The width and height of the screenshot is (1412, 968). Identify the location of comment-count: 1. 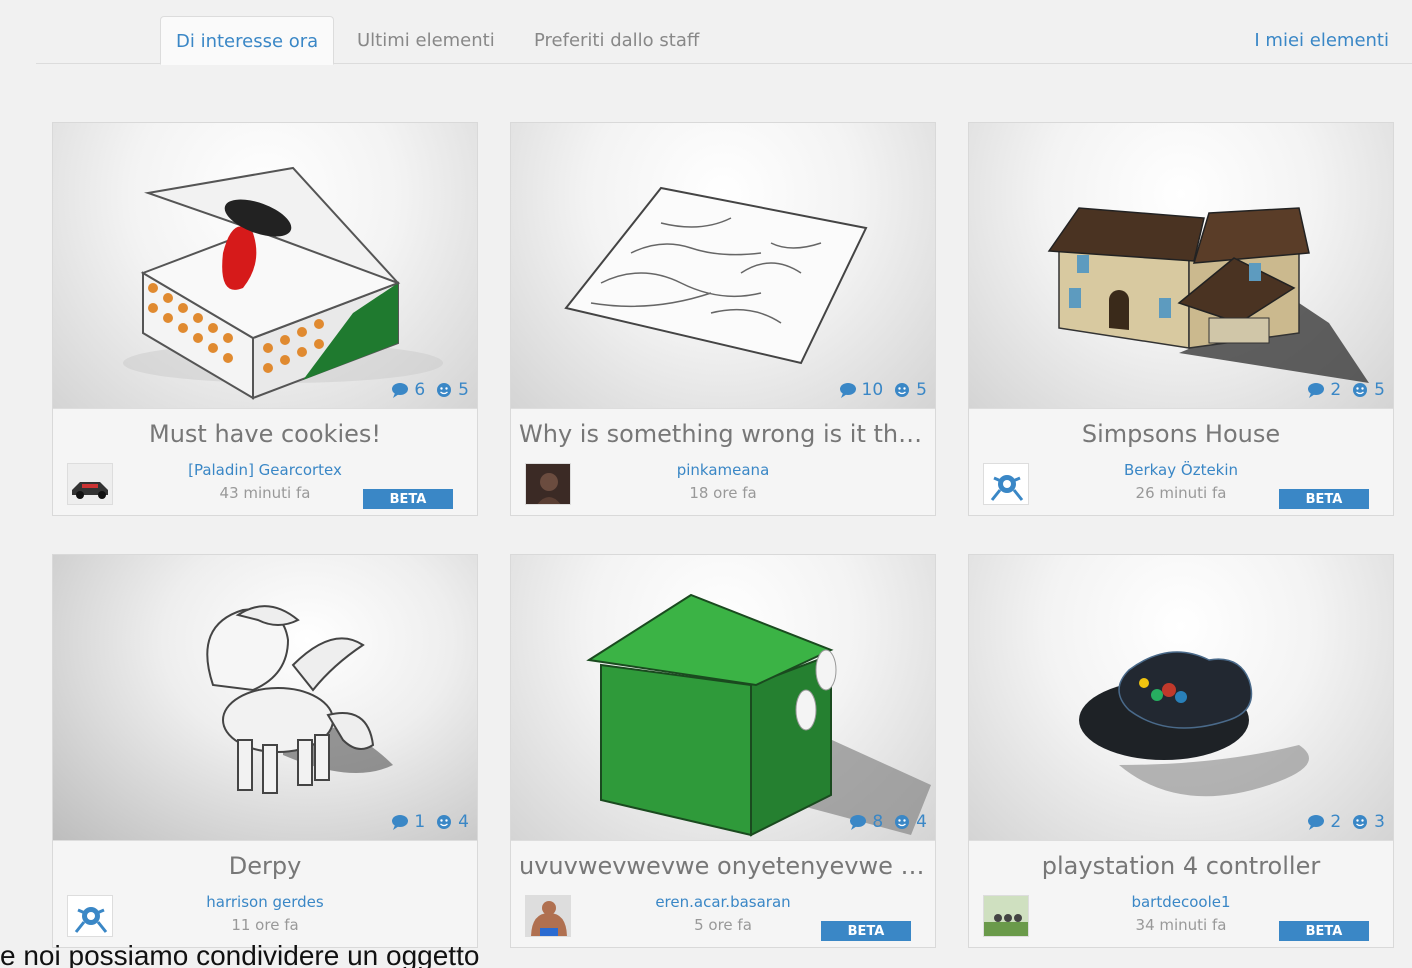
(408, 822).